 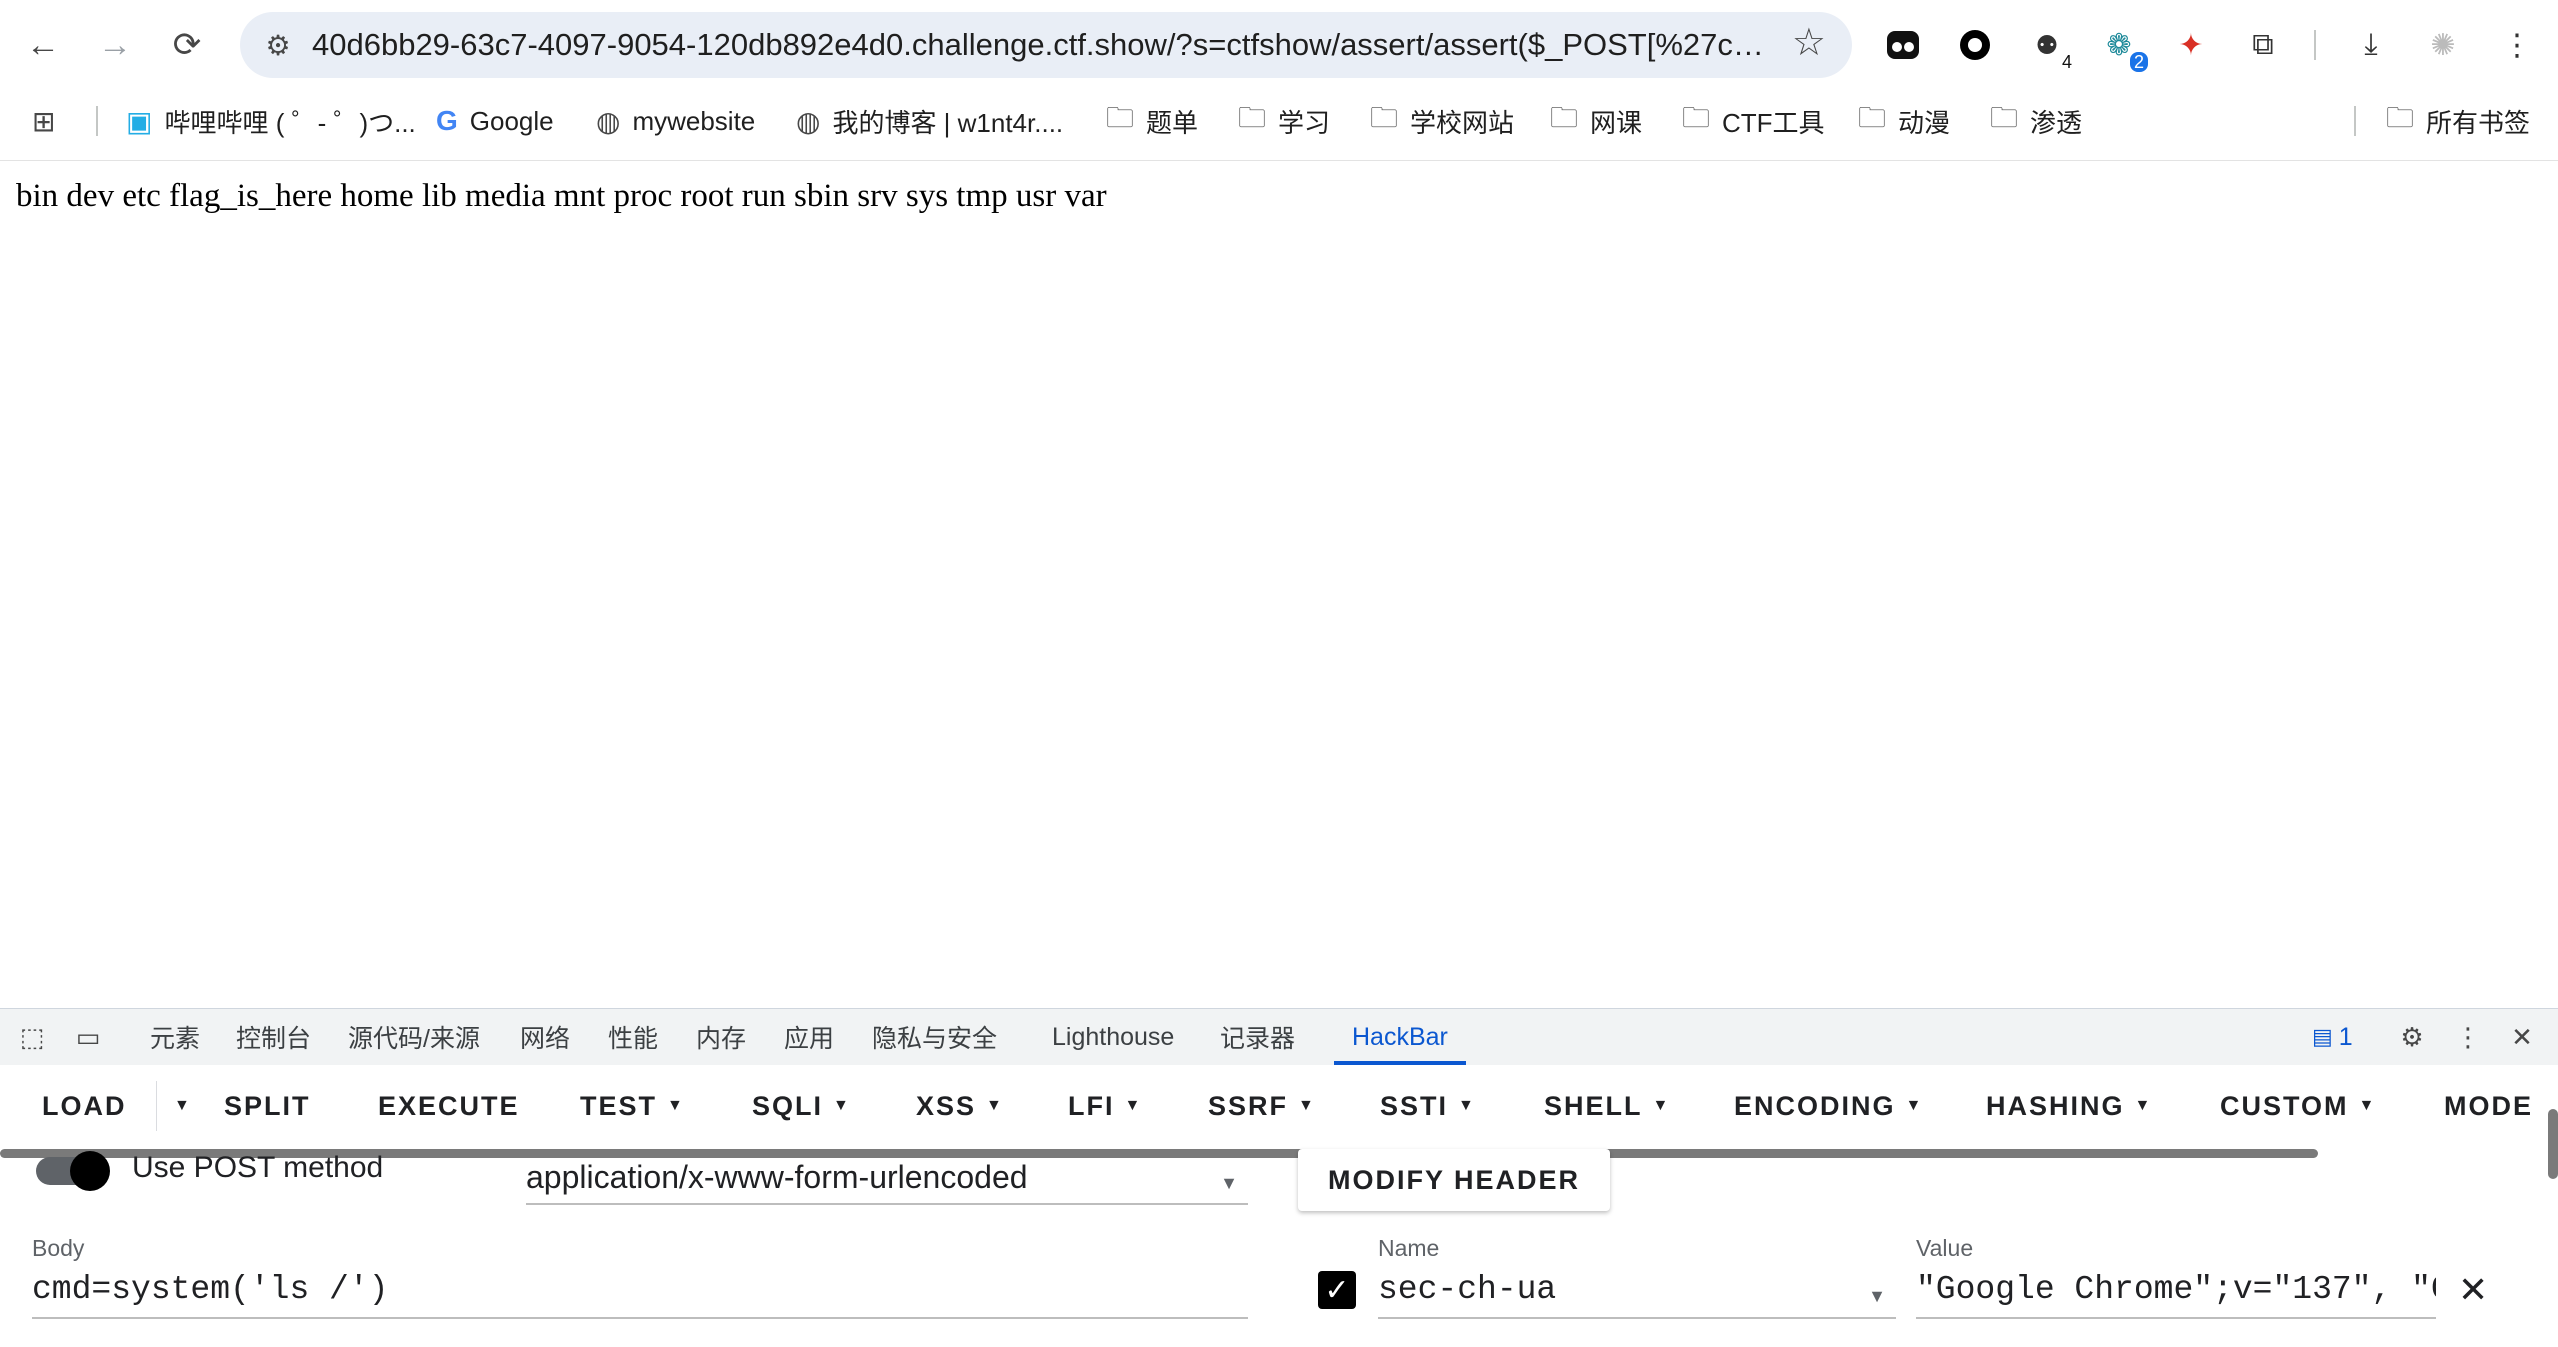 I want to click on header-value-label: Value, so click(x=1945, y=1248).